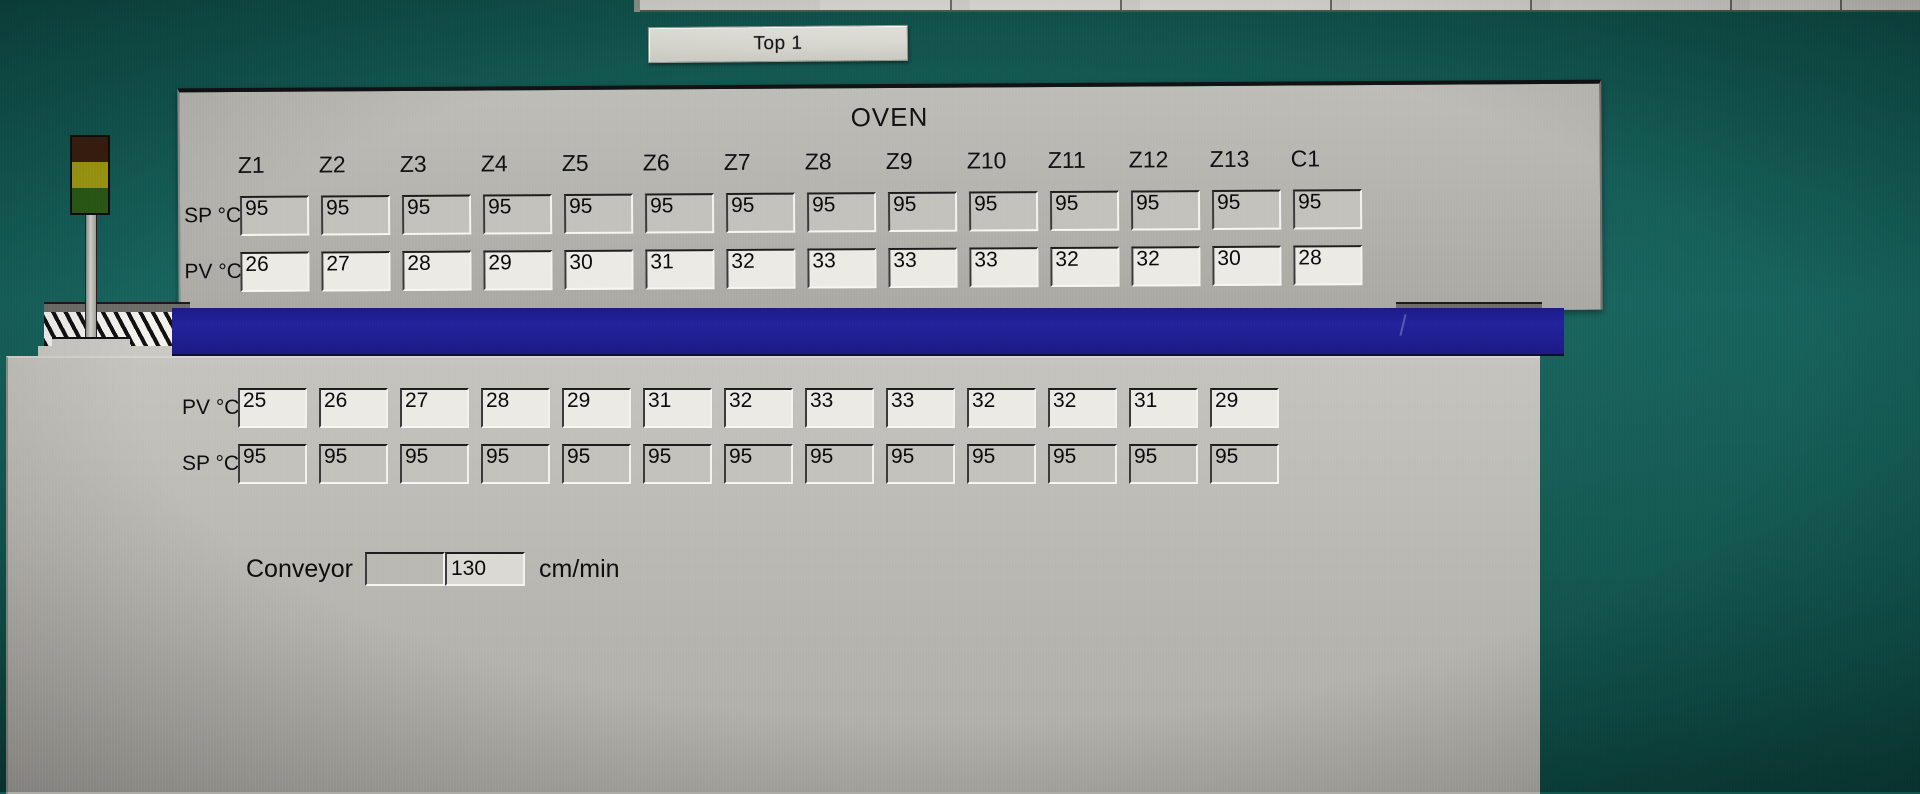  I want to click on cell-z4: 95, so click(523, 214).